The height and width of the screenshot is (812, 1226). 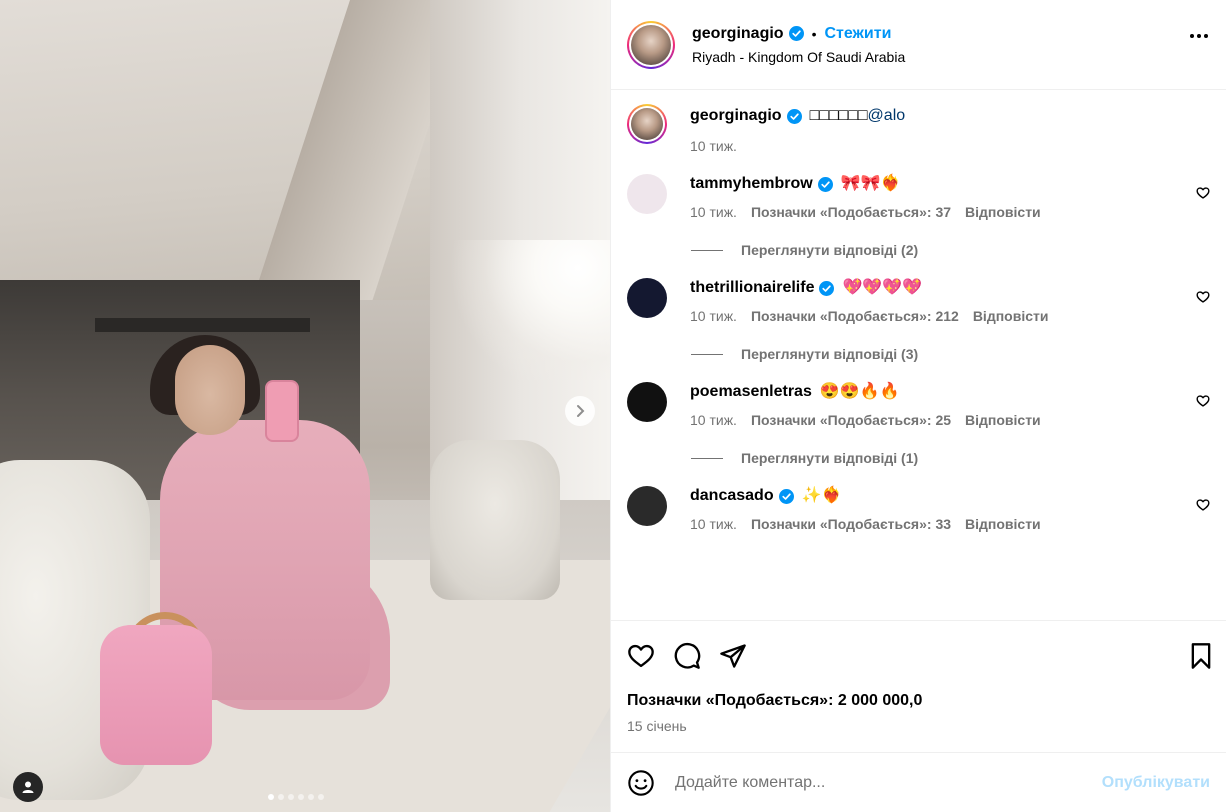 I want to click on bookmark-icon, so click(x=1201, y=655).